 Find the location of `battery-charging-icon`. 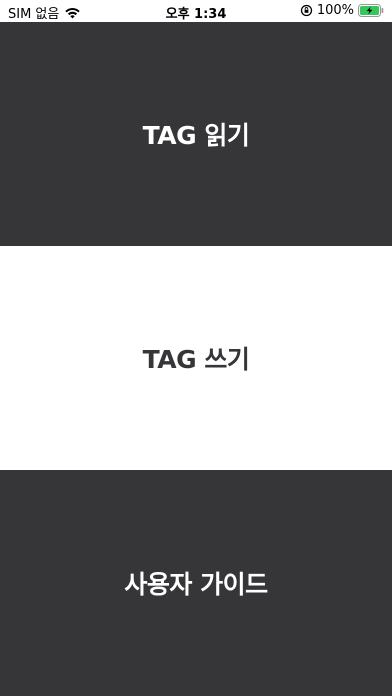

battery-charging-icon is located at coordinates (371, 10).